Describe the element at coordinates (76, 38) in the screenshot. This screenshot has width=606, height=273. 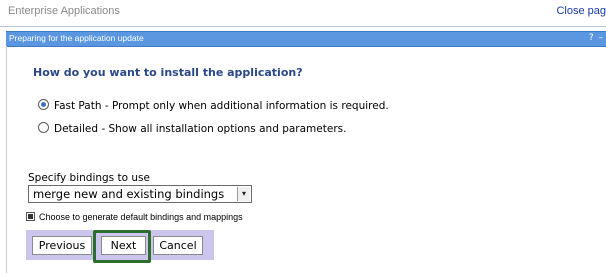
I see `panel-title: Preparing for the application update` at that location.